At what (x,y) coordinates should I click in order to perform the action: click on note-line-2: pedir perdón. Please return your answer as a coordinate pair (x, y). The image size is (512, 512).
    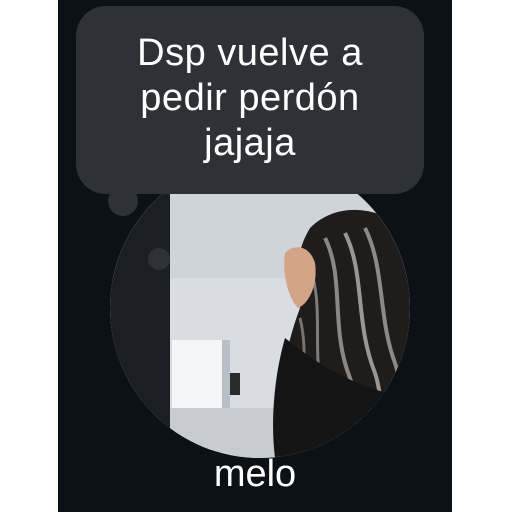
    Looking at the image, I should click on (250, 97).